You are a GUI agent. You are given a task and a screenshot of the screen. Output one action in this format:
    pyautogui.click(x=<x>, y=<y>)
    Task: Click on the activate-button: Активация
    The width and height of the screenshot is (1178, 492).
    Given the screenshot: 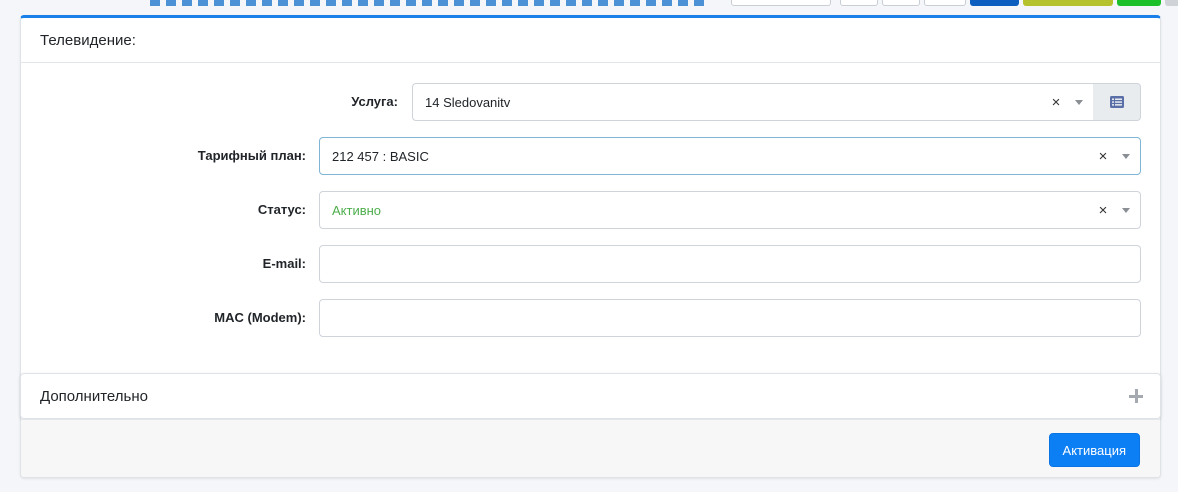 What is the action you would take?
    pyautogui.click(x=1094, y=450)
    